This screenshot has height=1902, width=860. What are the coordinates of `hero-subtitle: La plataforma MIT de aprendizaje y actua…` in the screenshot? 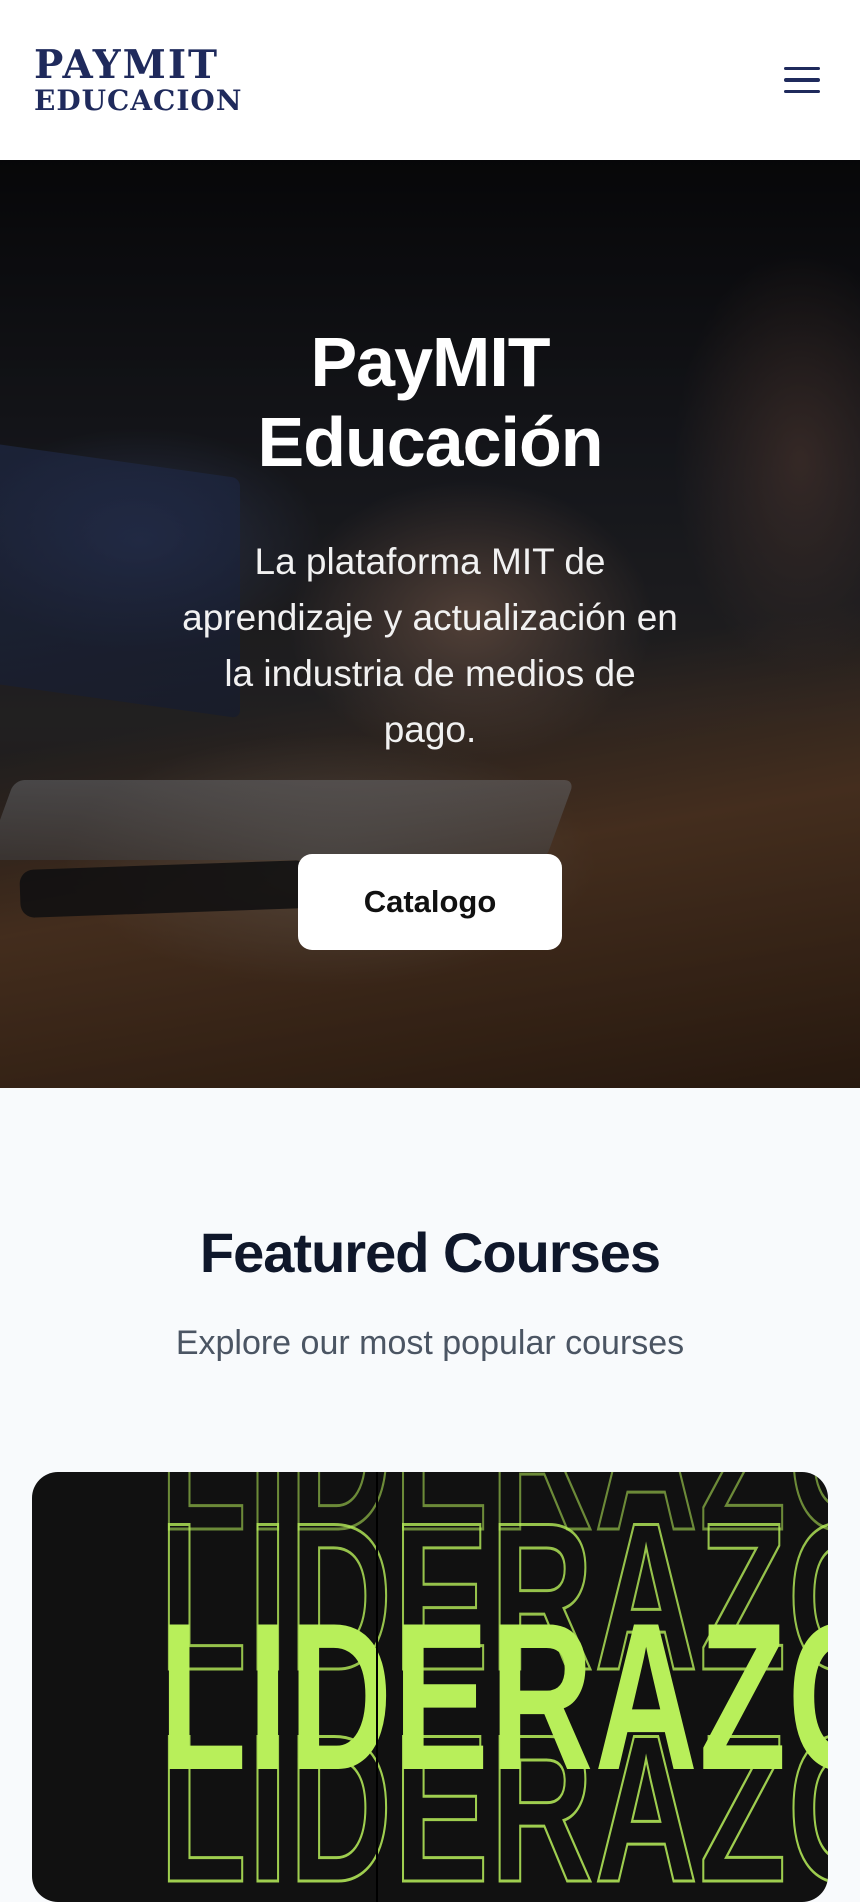 It's located at (430, 645).